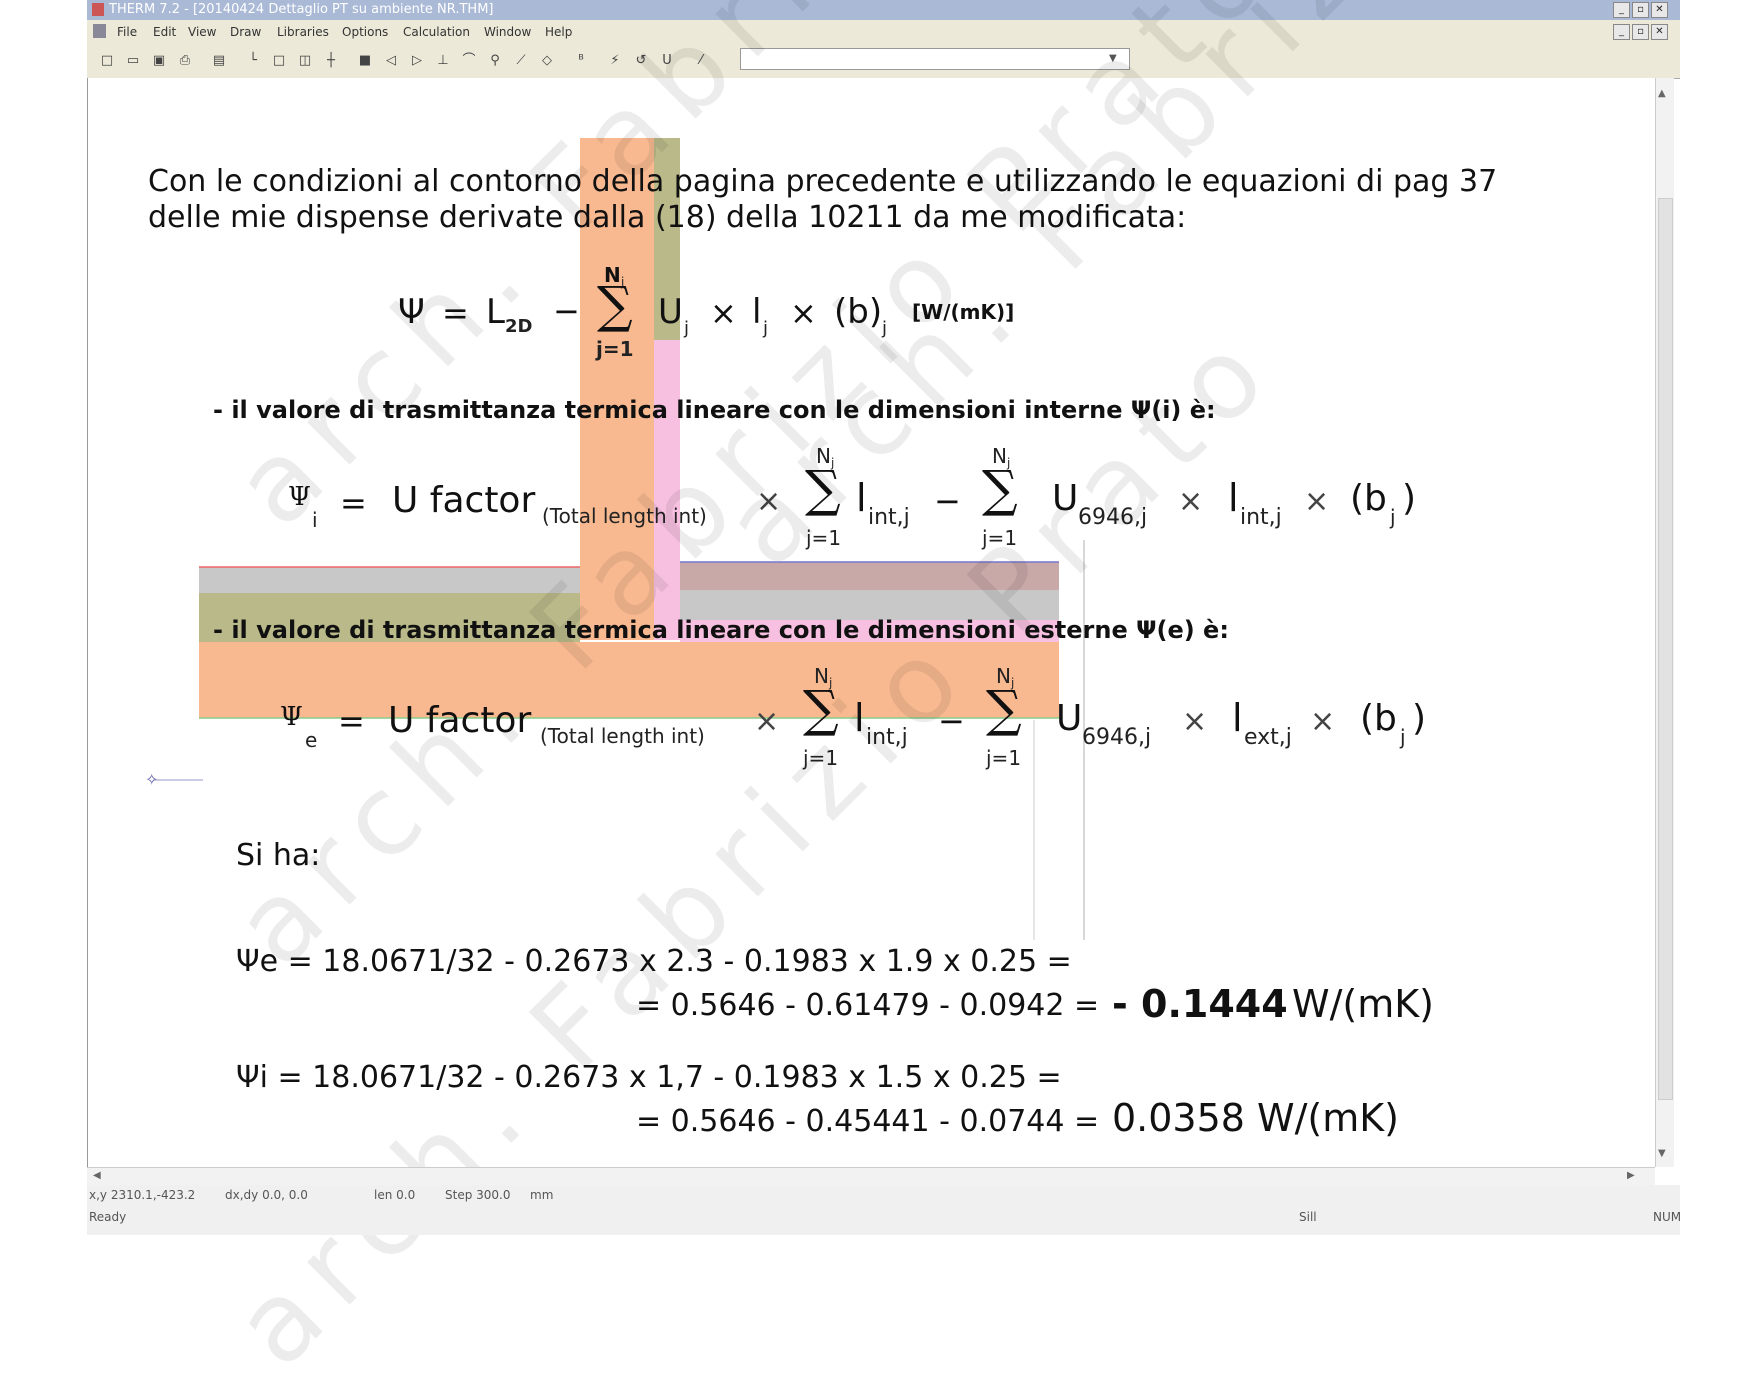 The image size is (1754, 1391). What do you see at coordinates (889, 517) in the screenshot?
I see `l-int-1-sub: int,j` at bounding box center [889, 517].